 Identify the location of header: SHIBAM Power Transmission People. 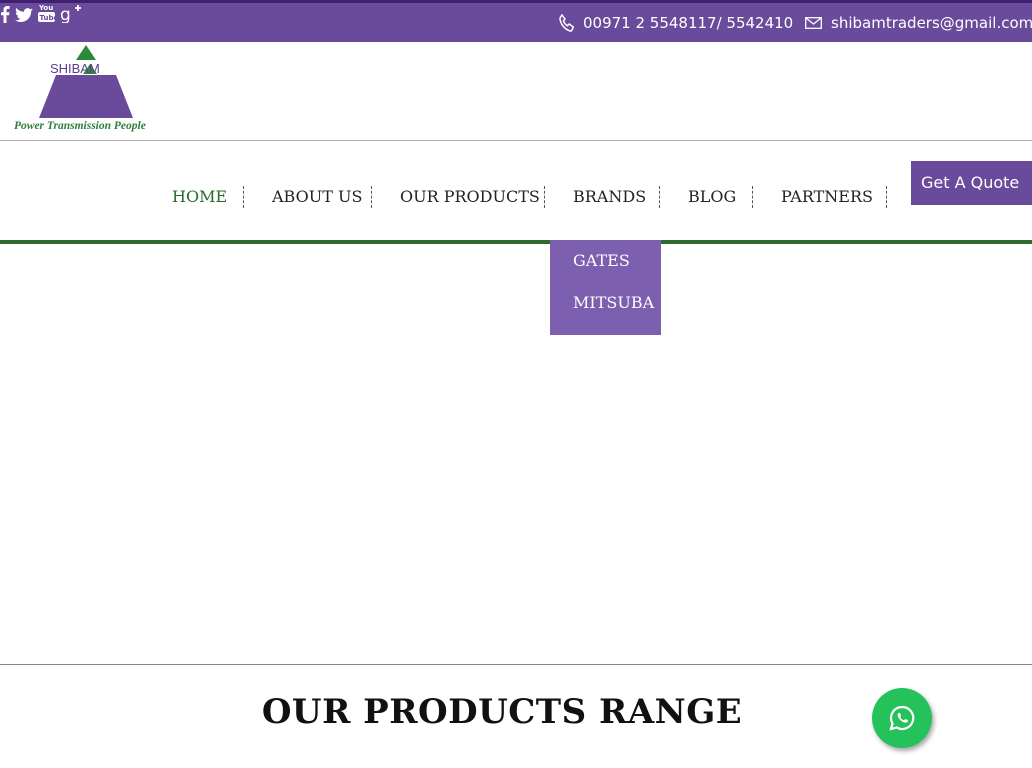
(516, 91).